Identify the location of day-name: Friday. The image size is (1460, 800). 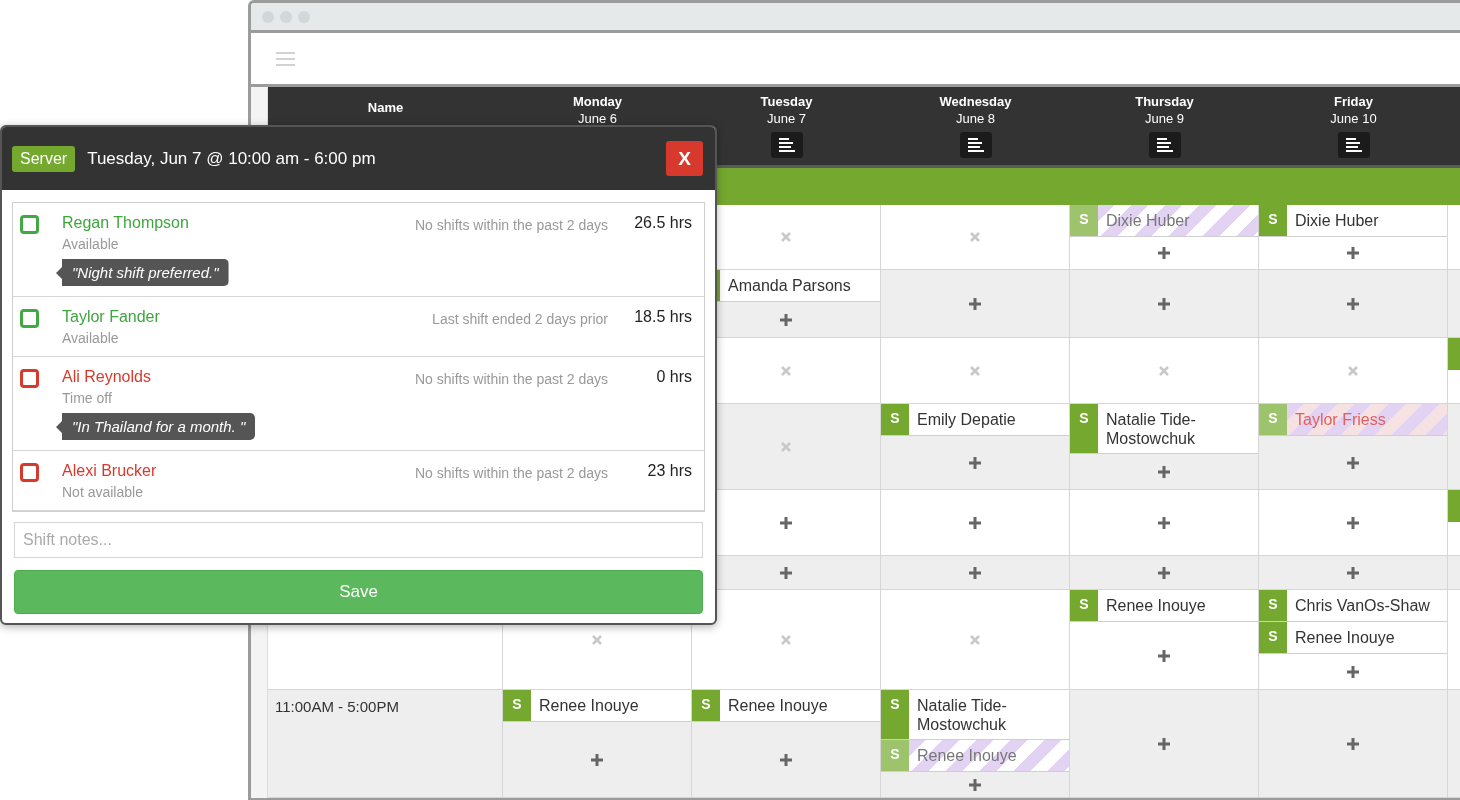
(1353, 101).